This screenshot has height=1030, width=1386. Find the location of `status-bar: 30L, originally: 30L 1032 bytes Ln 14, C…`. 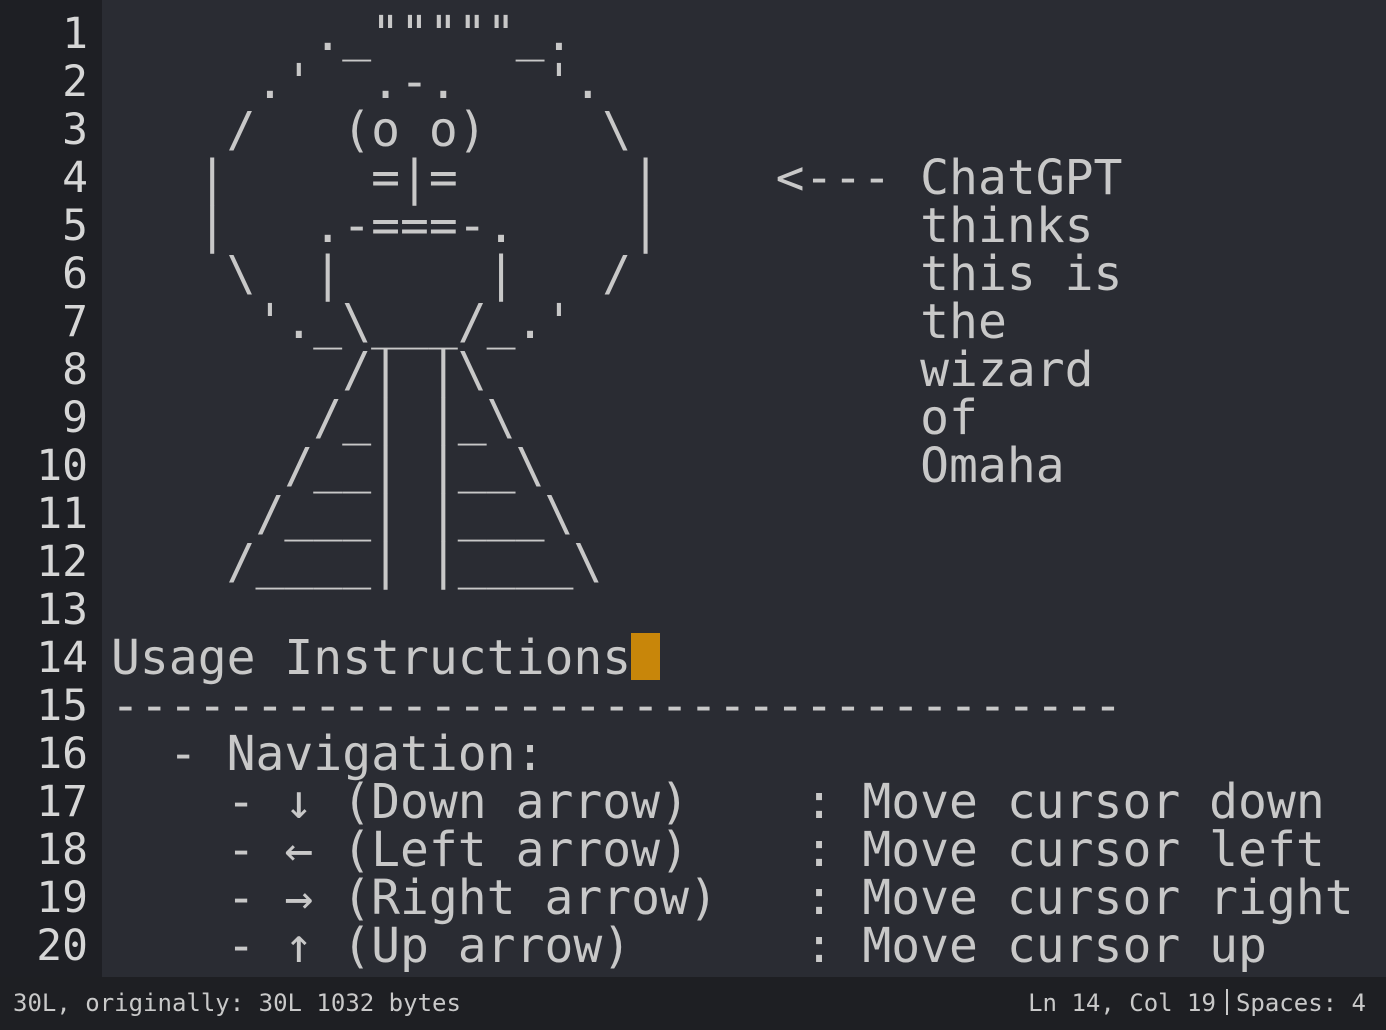

status-bar: 30L, originally: 30L 1032 bytes Ln 14, C… is located at coordinates (693, 1003).